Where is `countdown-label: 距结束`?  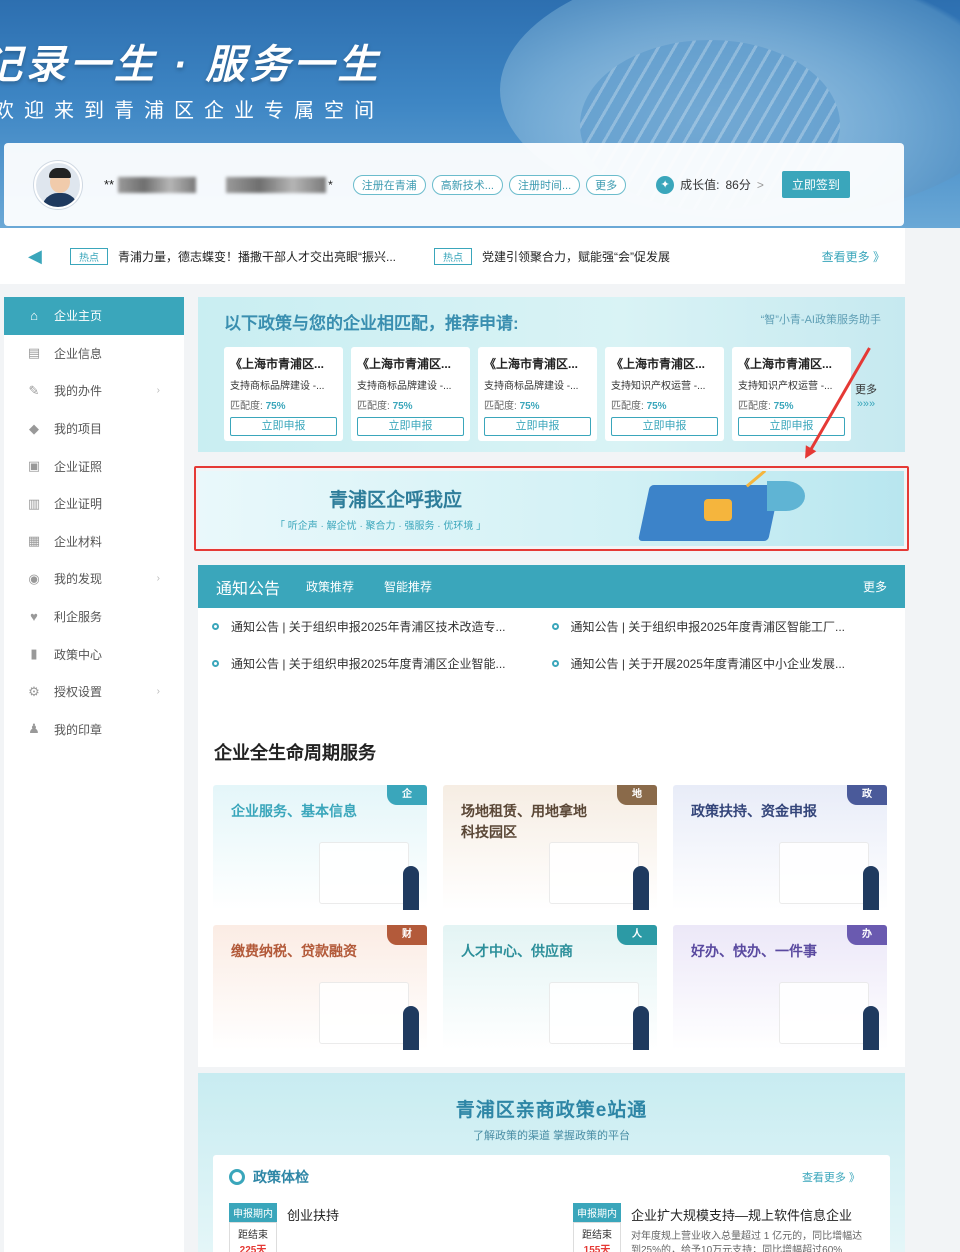 countdown-label: 距结束 is located at coordinates (597, 1235).